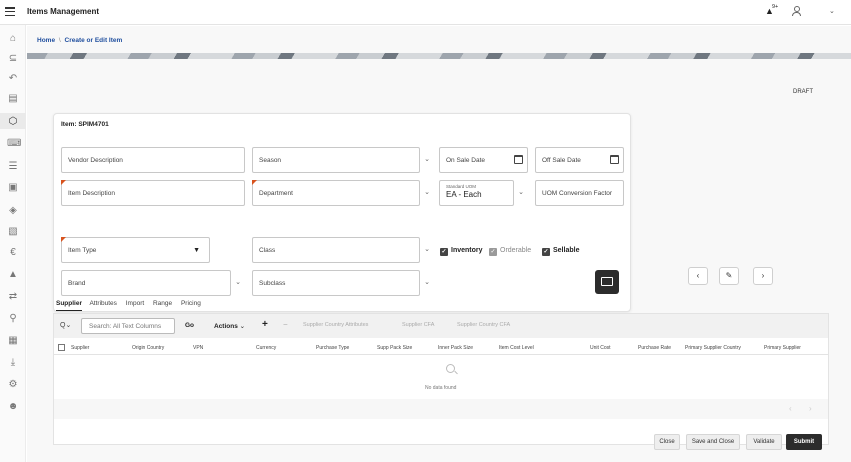 The width and height of the screenshot is (851, 462). Describe the element at coordinates (441, 388) in the screenshot. I see `empty-state-text: No data found` at that location.